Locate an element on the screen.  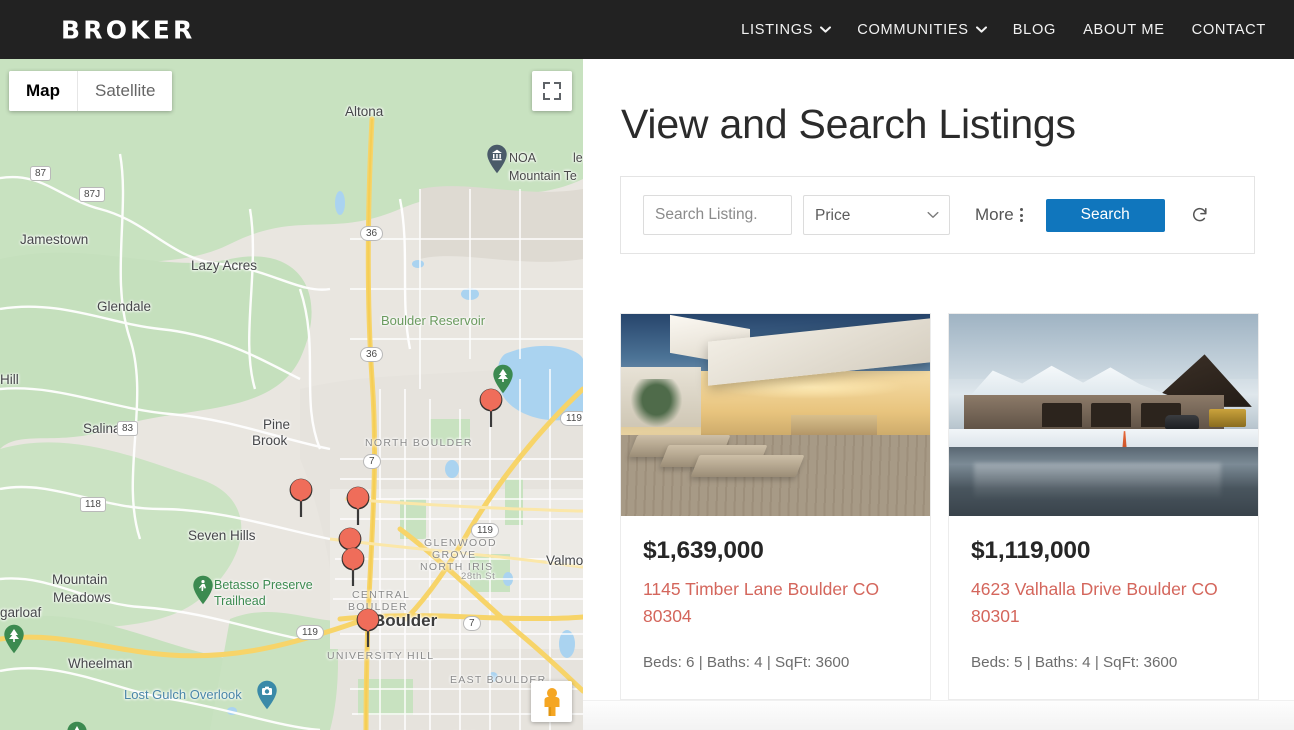
listing-price: $1,119,000 is located at coordinates (1031, 550).